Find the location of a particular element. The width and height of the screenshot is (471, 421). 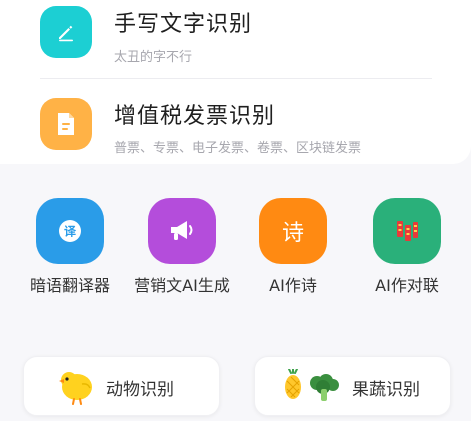

tool-marketing-ai: 营销文AI生成 is located at coordinates (182, 248).